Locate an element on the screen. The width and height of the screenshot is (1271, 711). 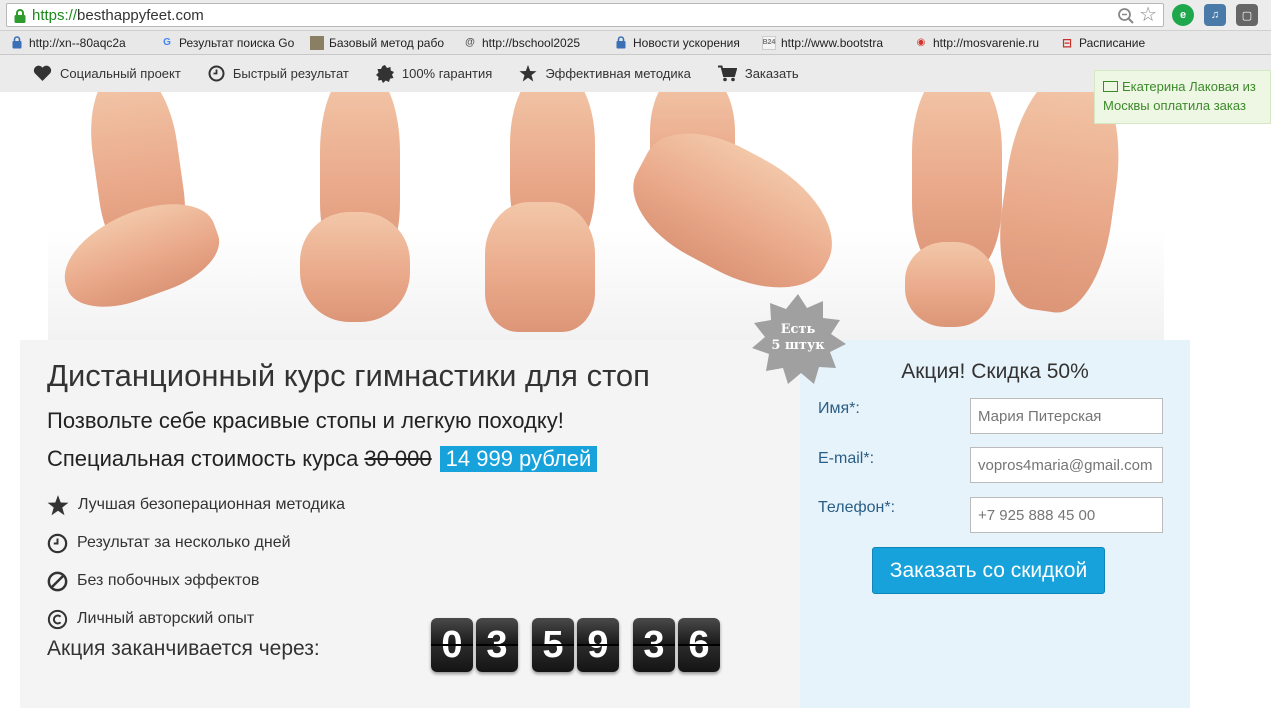
badge-line: Есть is located at coordinates (798, 329).